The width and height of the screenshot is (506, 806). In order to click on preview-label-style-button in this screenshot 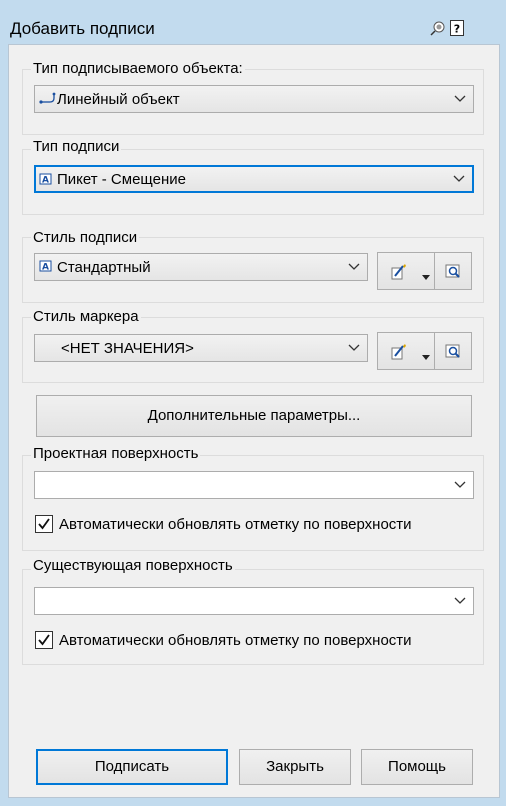, I will do `click(453, 271)`.